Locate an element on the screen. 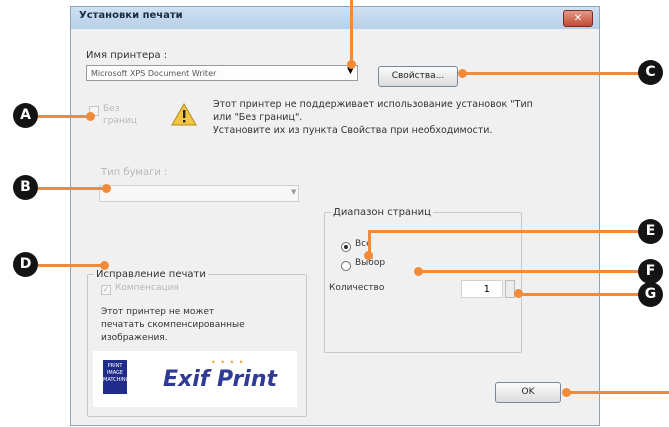 This screenshot has height=427, width=669. callout-badge-e: E is located at coordinates (650, 231).